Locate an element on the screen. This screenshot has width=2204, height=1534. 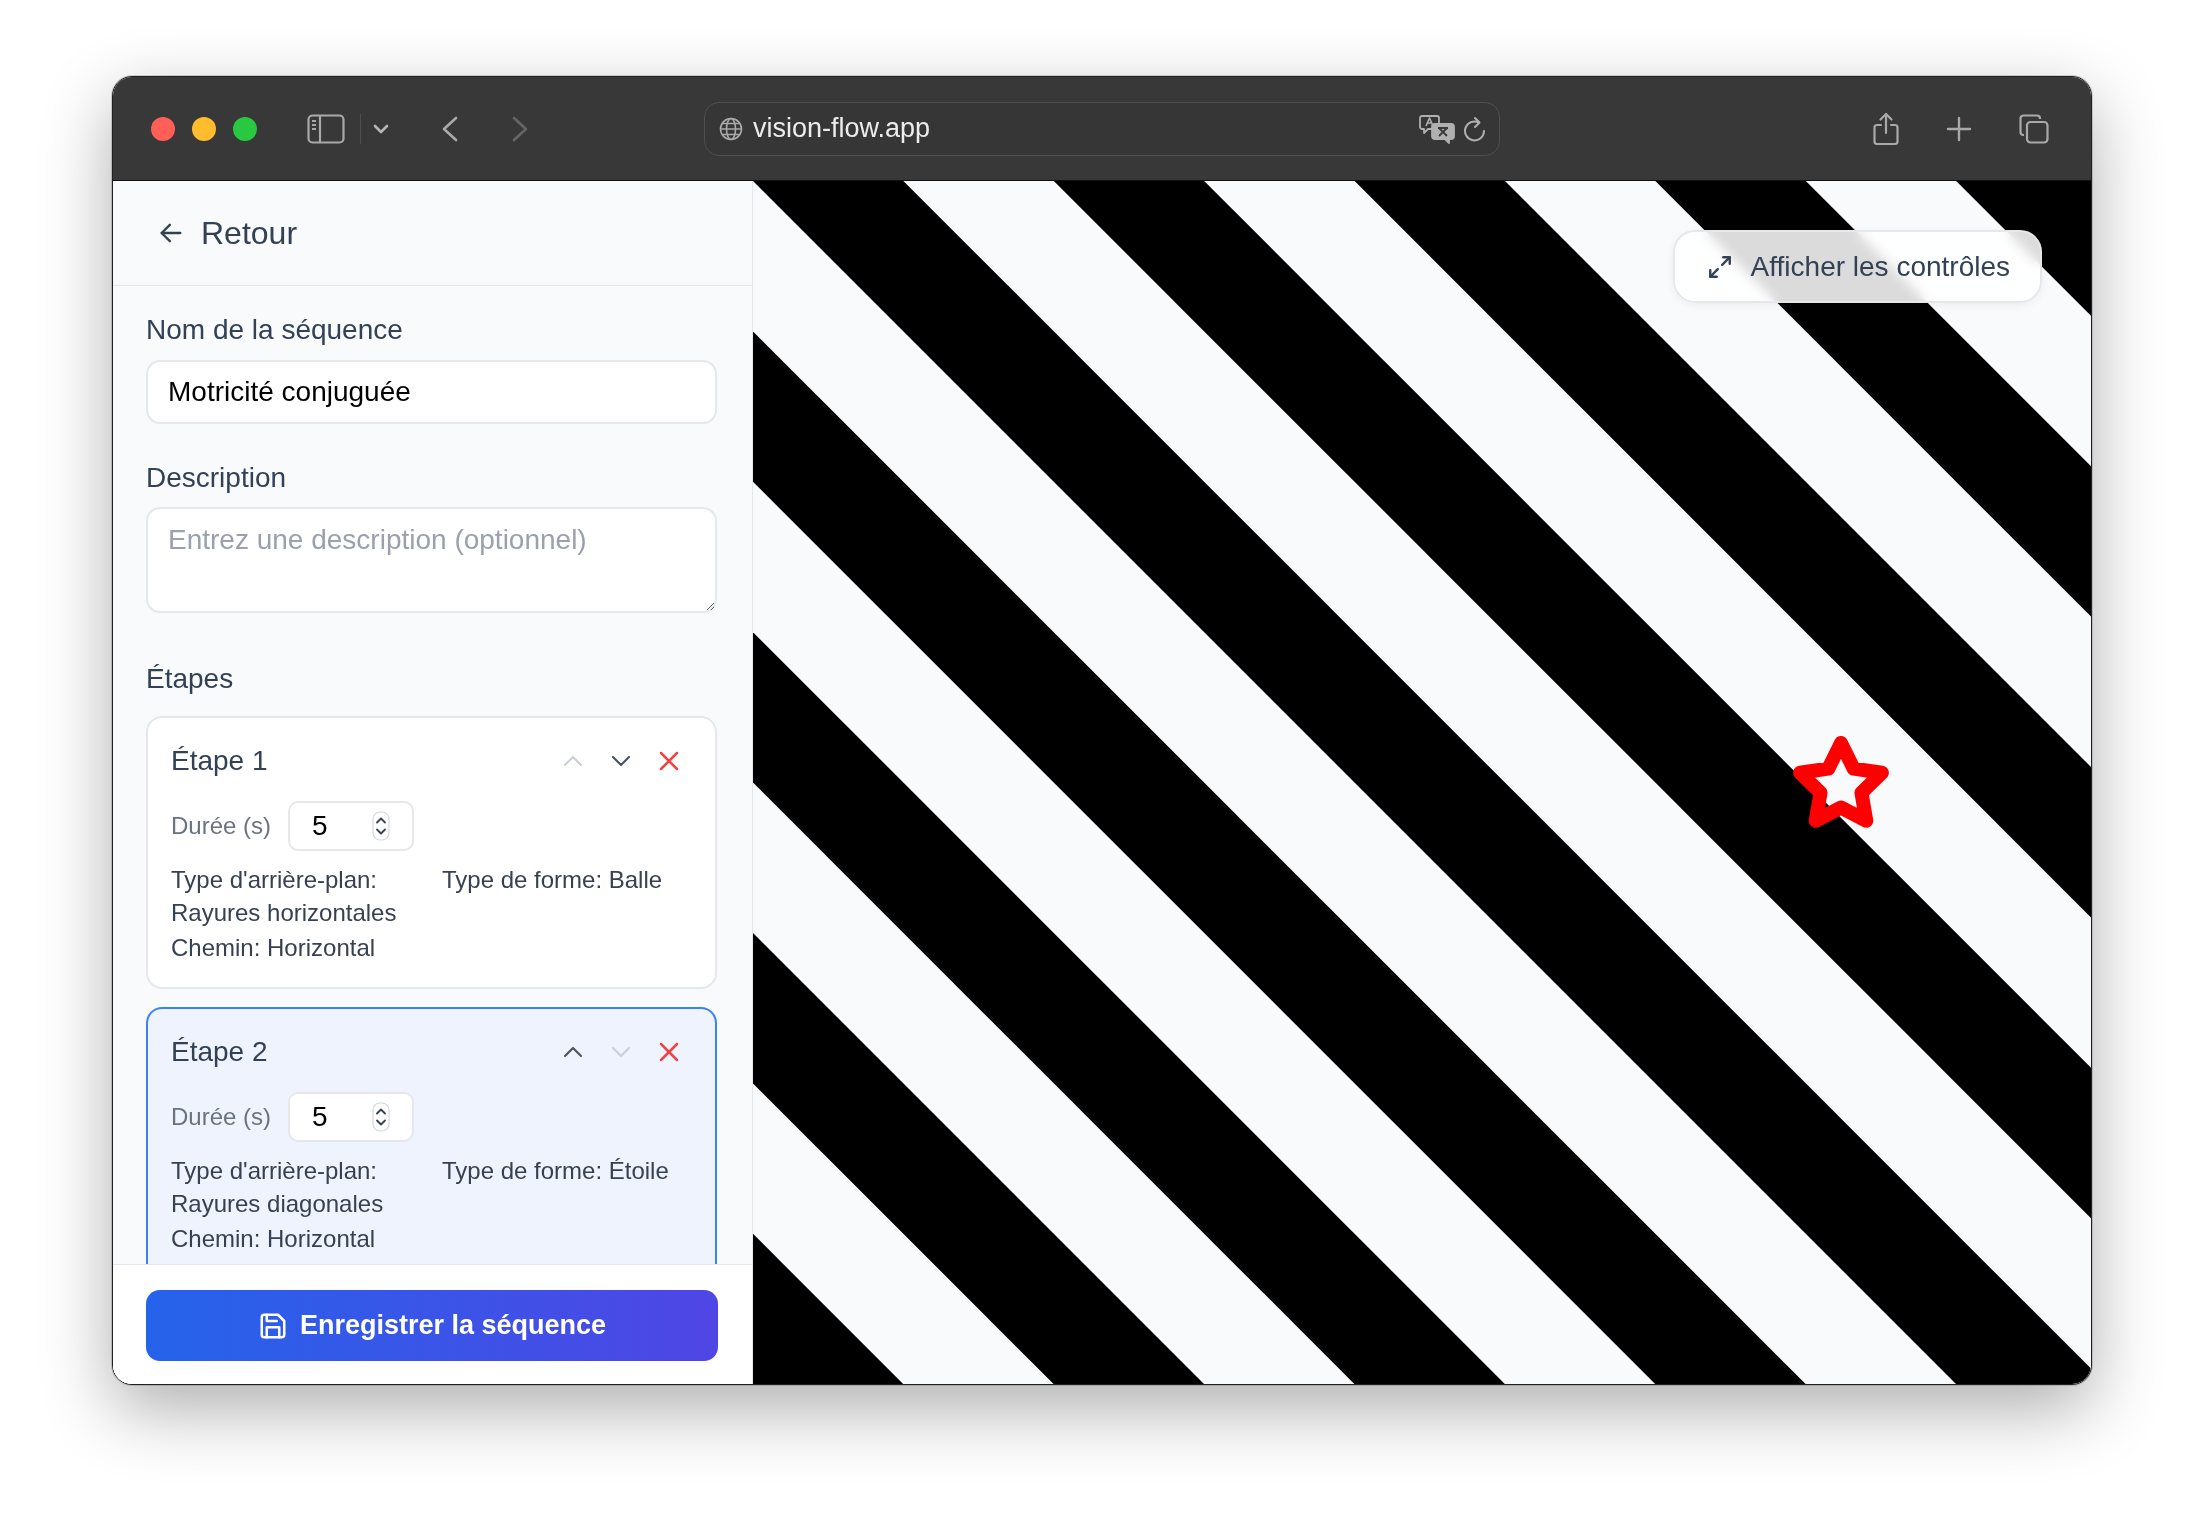
url-text: vision-flow.app is located at coordinates (842, 128).